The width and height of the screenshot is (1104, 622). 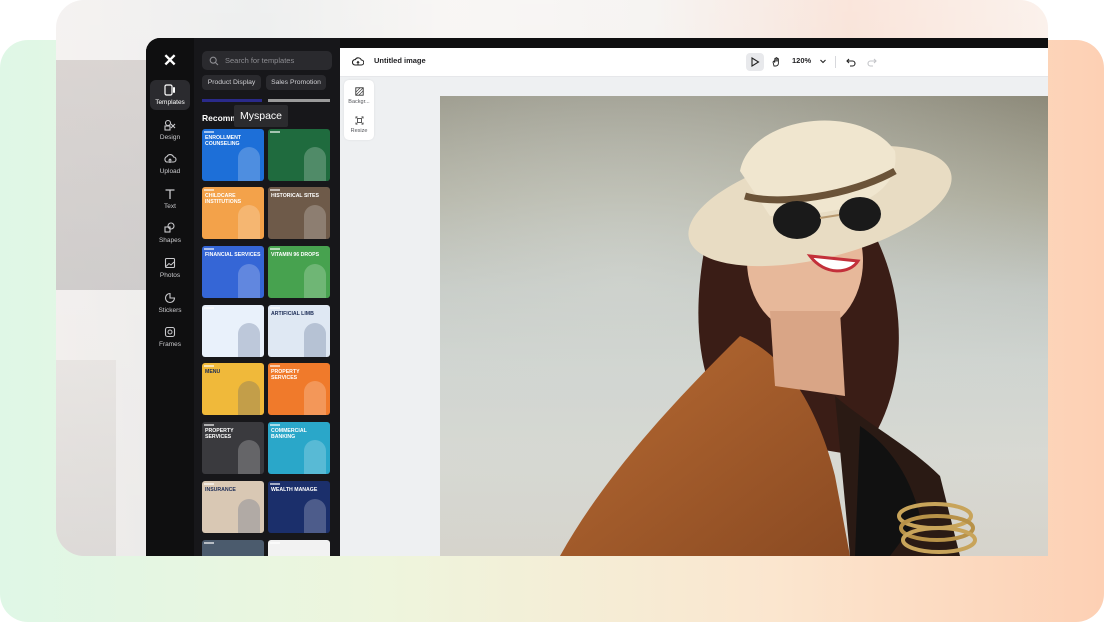 I want to click on select-tool-button, so click(x=755, y=62).